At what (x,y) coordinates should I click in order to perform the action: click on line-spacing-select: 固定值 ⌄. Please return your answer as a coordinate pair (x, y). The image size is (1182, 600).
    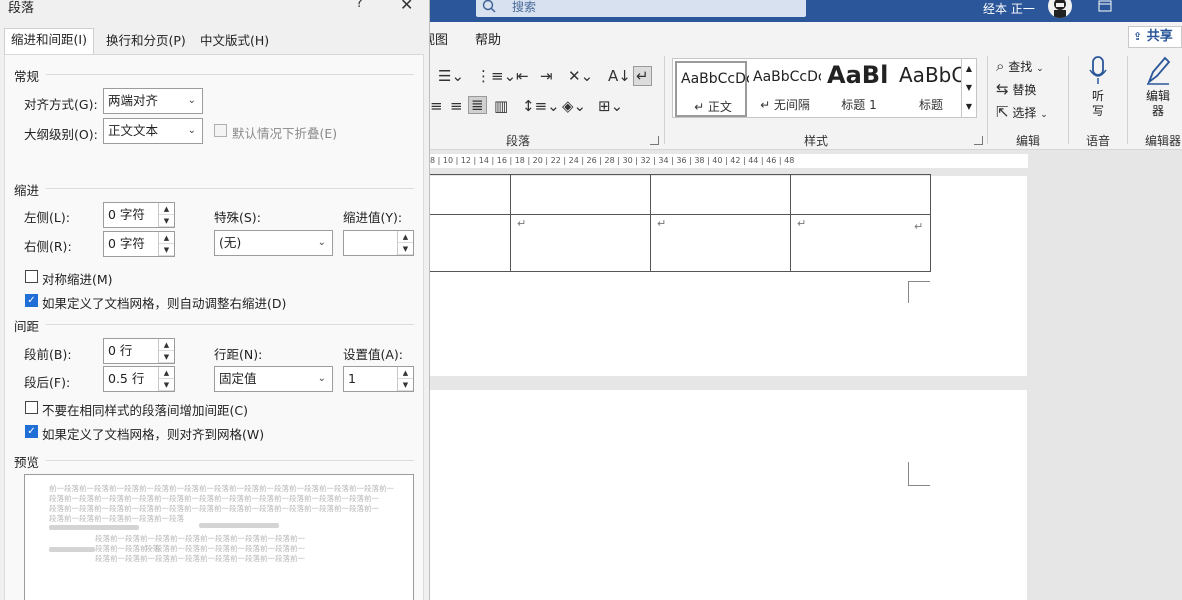
    Looking at the image, I should click on (273, 379).